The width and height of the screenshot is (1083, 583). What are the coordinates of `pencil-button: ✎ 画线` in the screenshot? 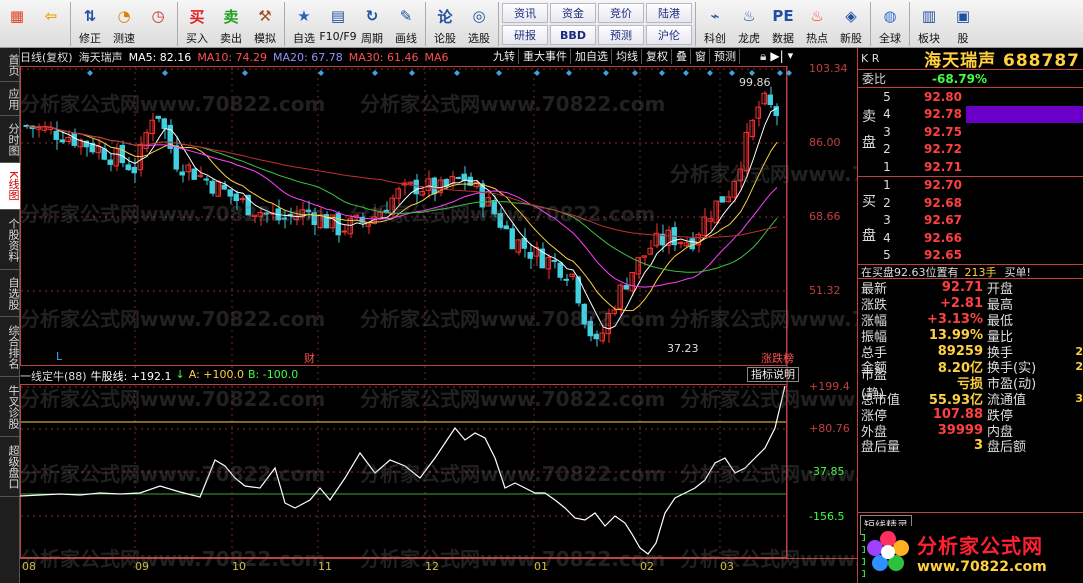 It's located at (406, 24).